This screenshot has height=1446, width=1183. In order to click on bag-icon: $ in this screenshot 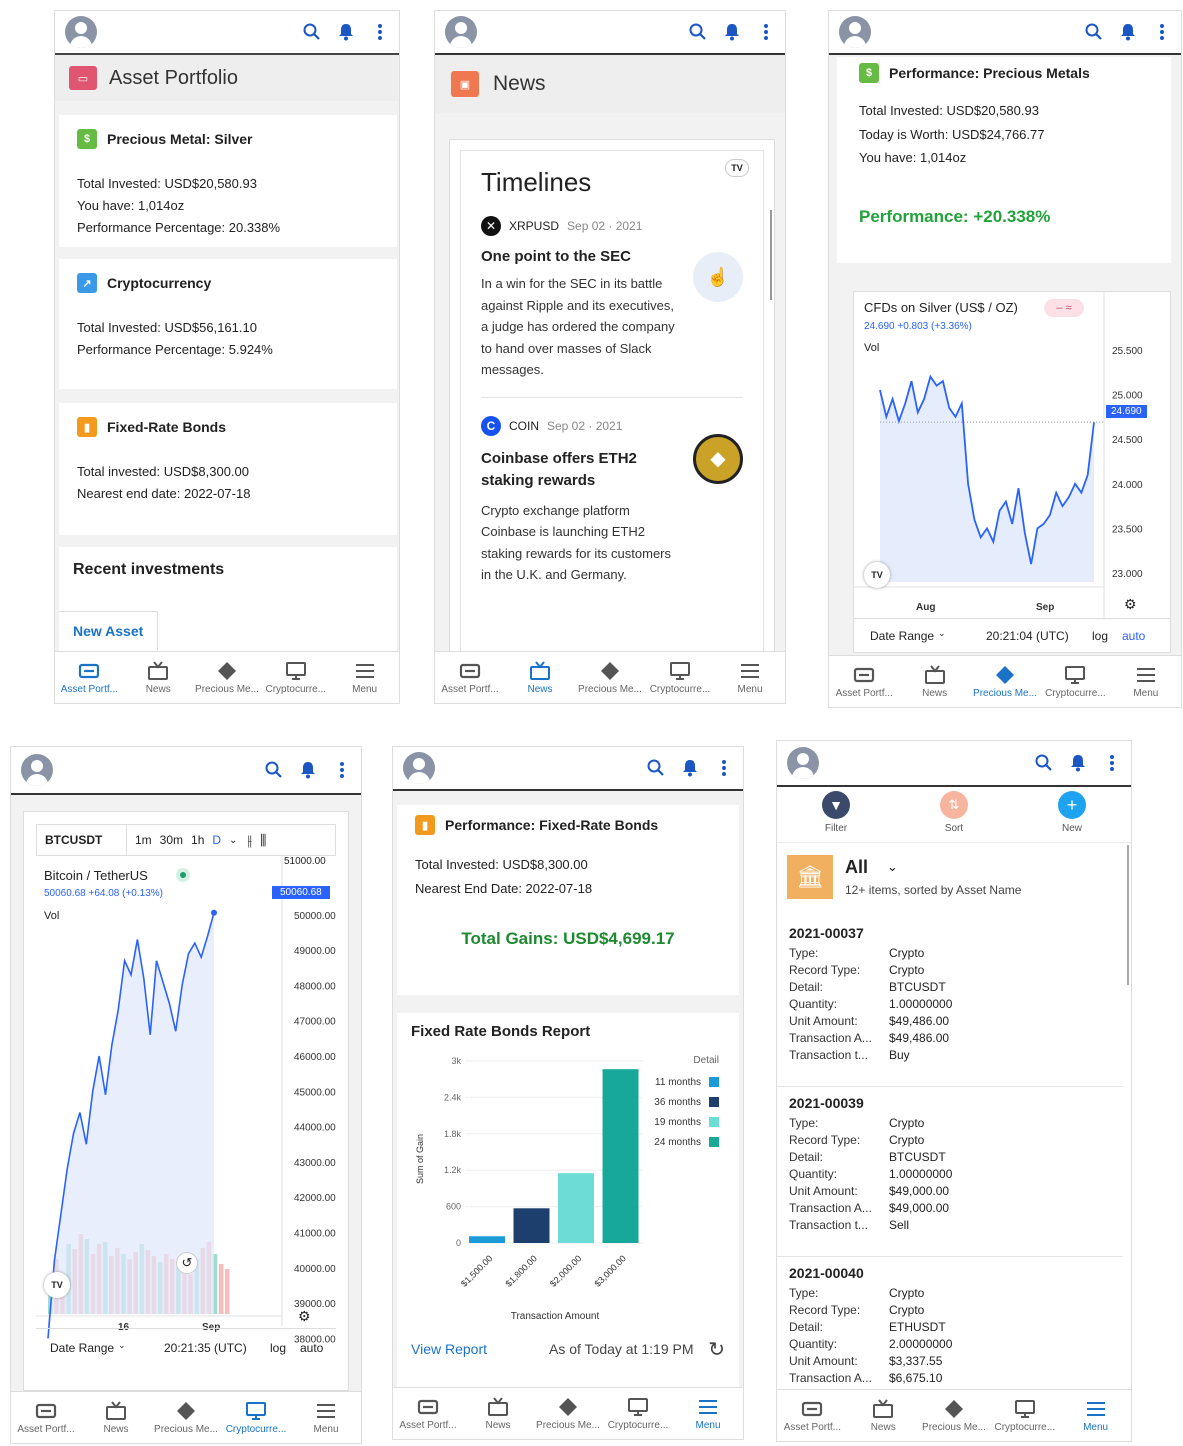, I will do `click(869, 73)`.